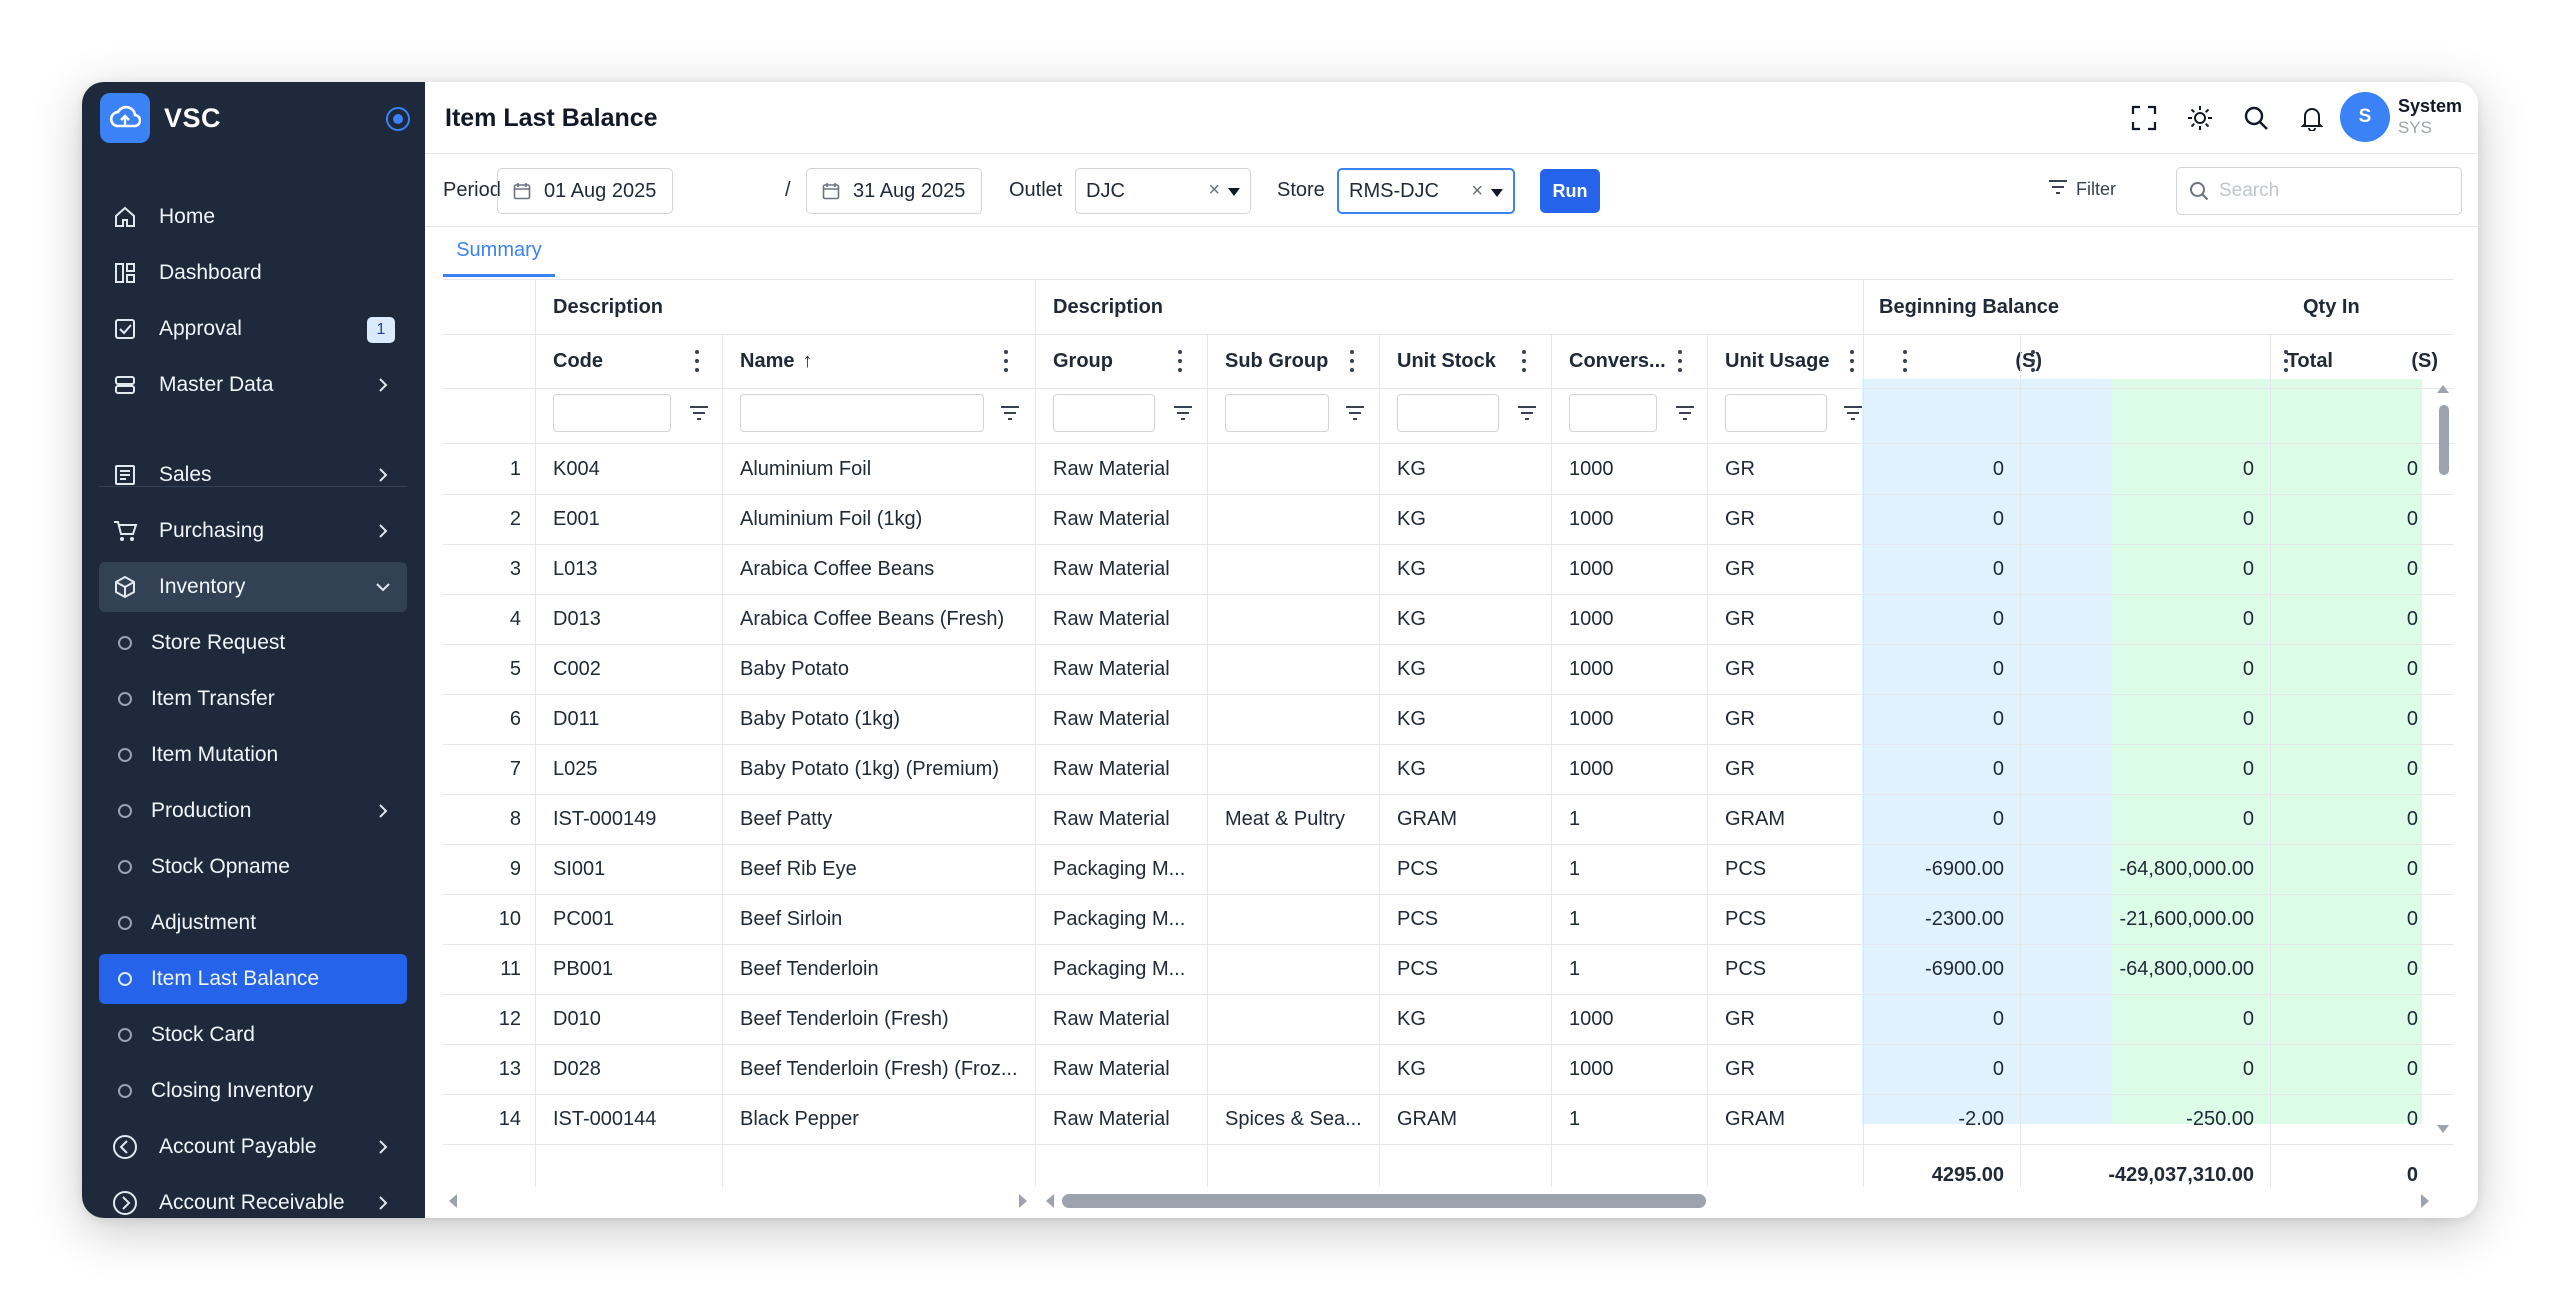 The height and width of the screenshot is (1299, 2560). I want to click on sidebar-item-item-mutation: Item Mutation, so click(253, 755).